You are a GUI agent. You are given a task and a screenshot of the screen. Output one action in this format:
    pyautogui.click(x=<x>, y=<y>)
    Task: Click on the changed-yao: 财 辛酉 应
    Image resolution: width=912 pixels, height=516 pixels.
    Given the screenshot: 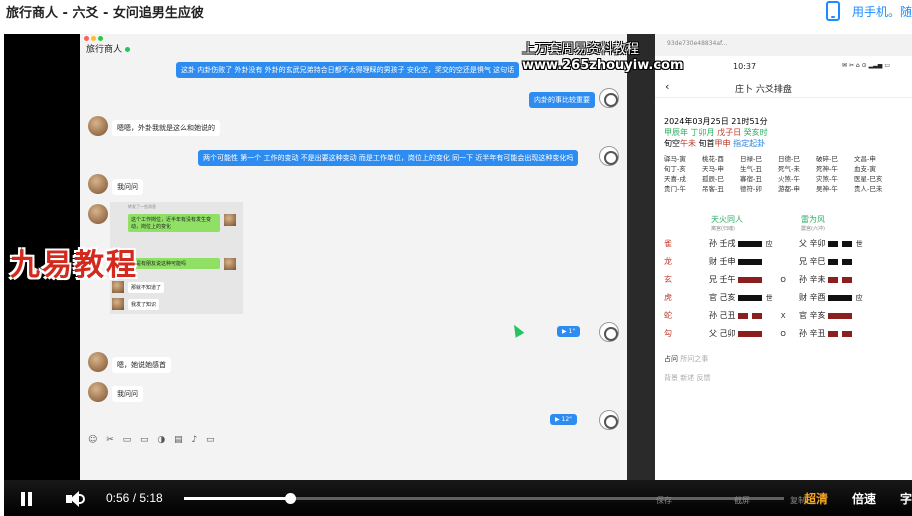 What is the action you would take?
    pyautogui.click(x=832, y=297)
    